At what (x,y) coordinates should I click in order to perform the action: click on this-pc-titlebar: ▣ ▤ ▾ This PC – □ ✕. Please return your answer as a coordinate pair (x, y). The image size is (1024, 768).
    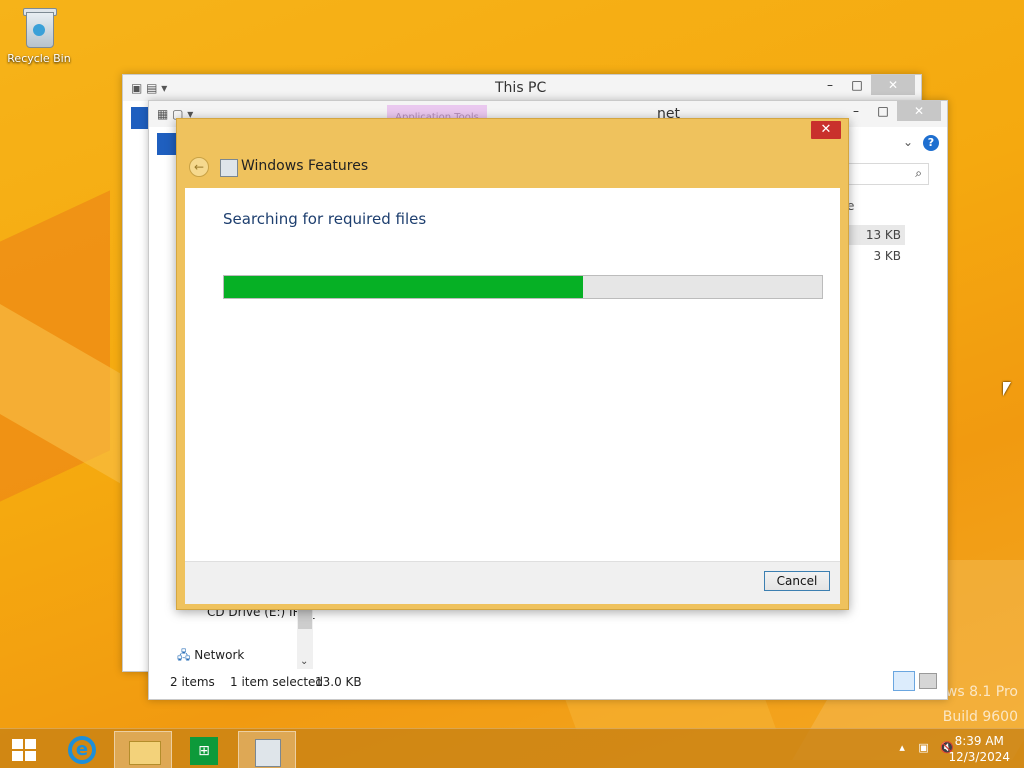
    Looking at the image, I should click on (522, 88).